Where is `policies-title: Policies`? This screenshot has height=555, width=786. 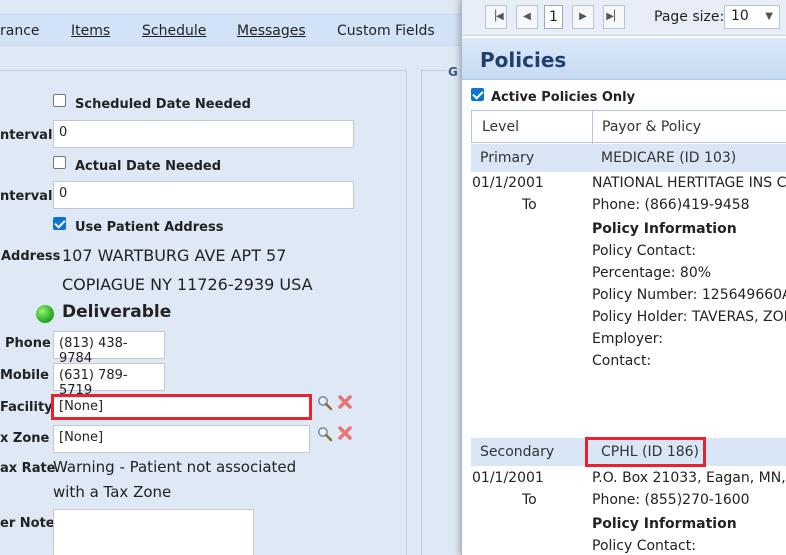 policies-title: Policies is located at coordinates (523, 60).